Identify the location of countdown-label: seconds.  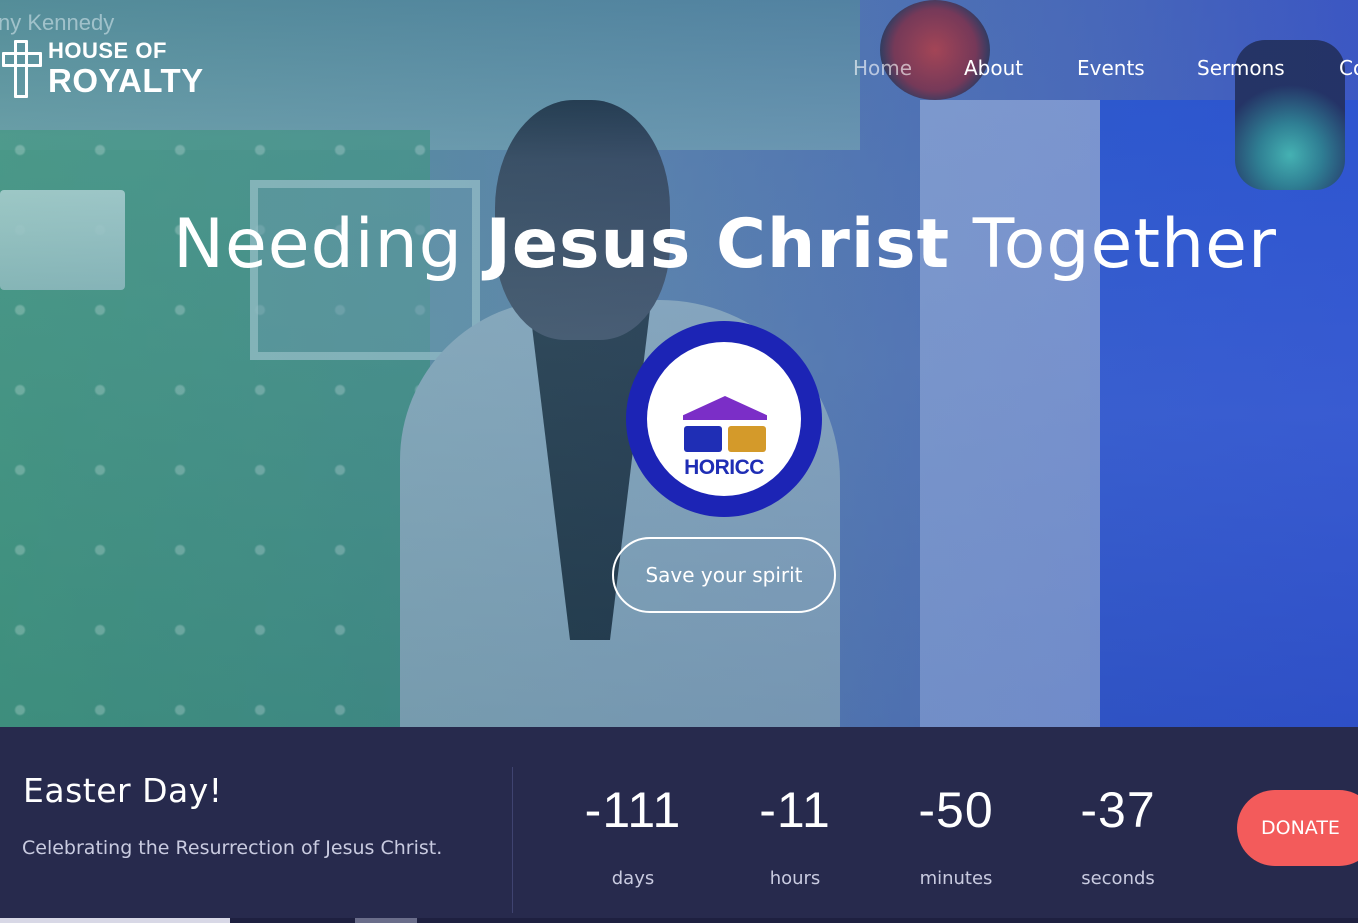
(1118, 878).